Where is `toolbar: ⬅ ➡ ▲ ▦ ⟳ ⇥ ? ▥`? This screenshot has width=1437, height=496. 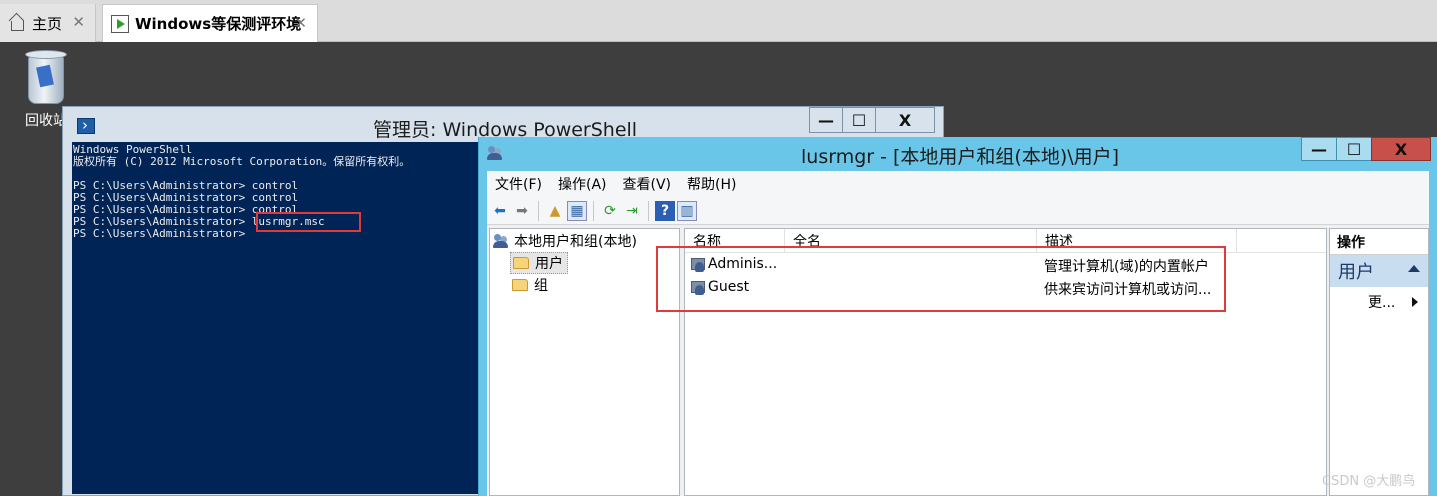 toolbar: ⬅ ➡ ▲ ▦ ⟳ ⇥ ? ▥ is located at coordinates (958, 211).